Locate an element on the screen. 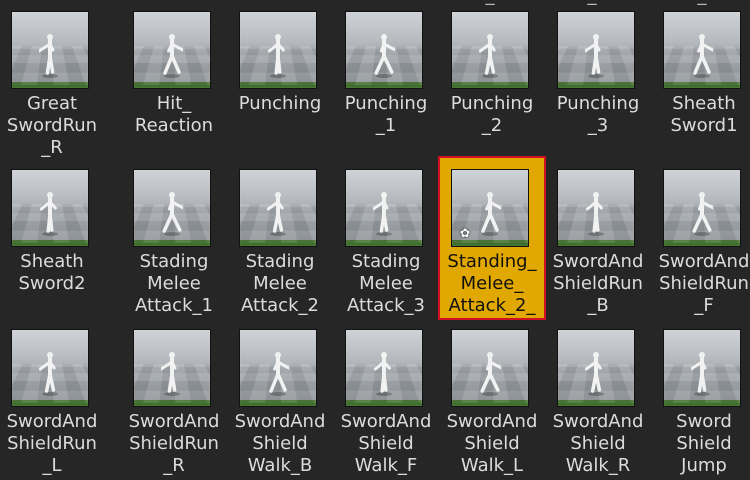 This screenshot has height=480, width=750. asset-tile: Sheath Sword2 is located at coordinates (52, 238).